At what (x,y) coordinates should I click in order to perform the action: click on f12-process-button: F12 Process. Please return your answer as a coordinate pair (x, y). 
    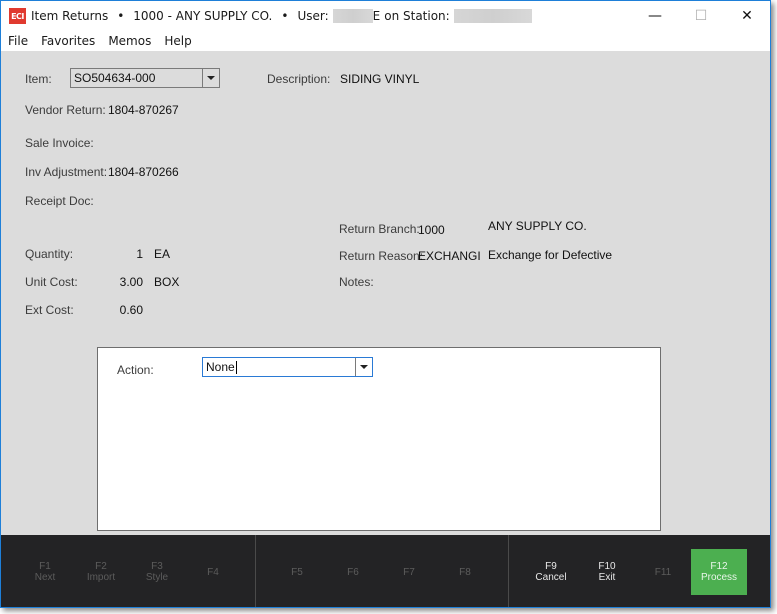
    Looking at the image, I should click on (719, 572).